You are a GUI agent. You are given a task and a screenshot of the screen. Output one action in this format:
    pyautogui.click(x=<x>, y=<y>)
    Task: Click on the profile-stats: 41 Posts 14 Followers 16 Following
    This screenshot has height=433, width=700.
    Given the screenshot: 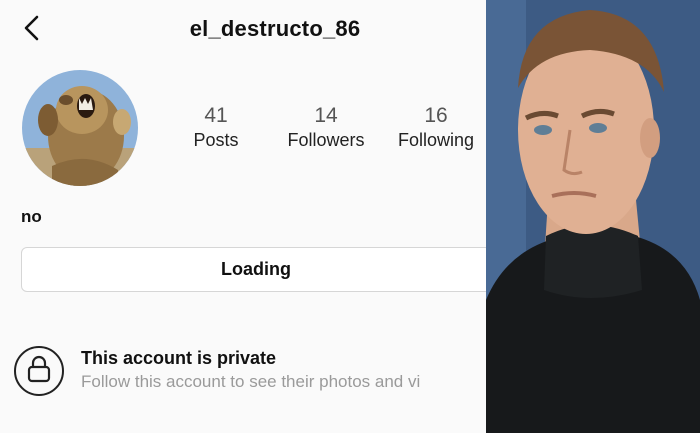 What is the action you would take?
    pyautogui.click(x=328, y=134)
    